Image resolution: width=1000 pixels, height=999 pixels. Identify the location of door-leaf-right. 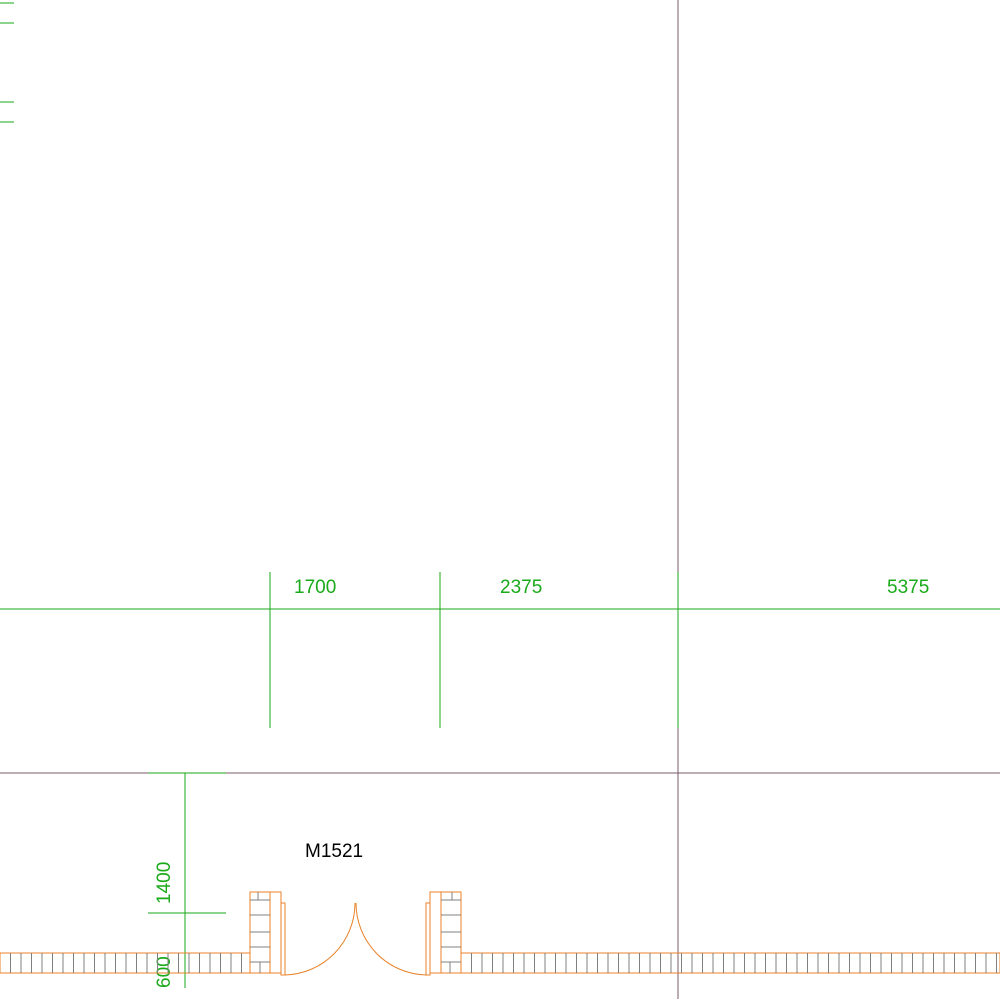
(428, 939).